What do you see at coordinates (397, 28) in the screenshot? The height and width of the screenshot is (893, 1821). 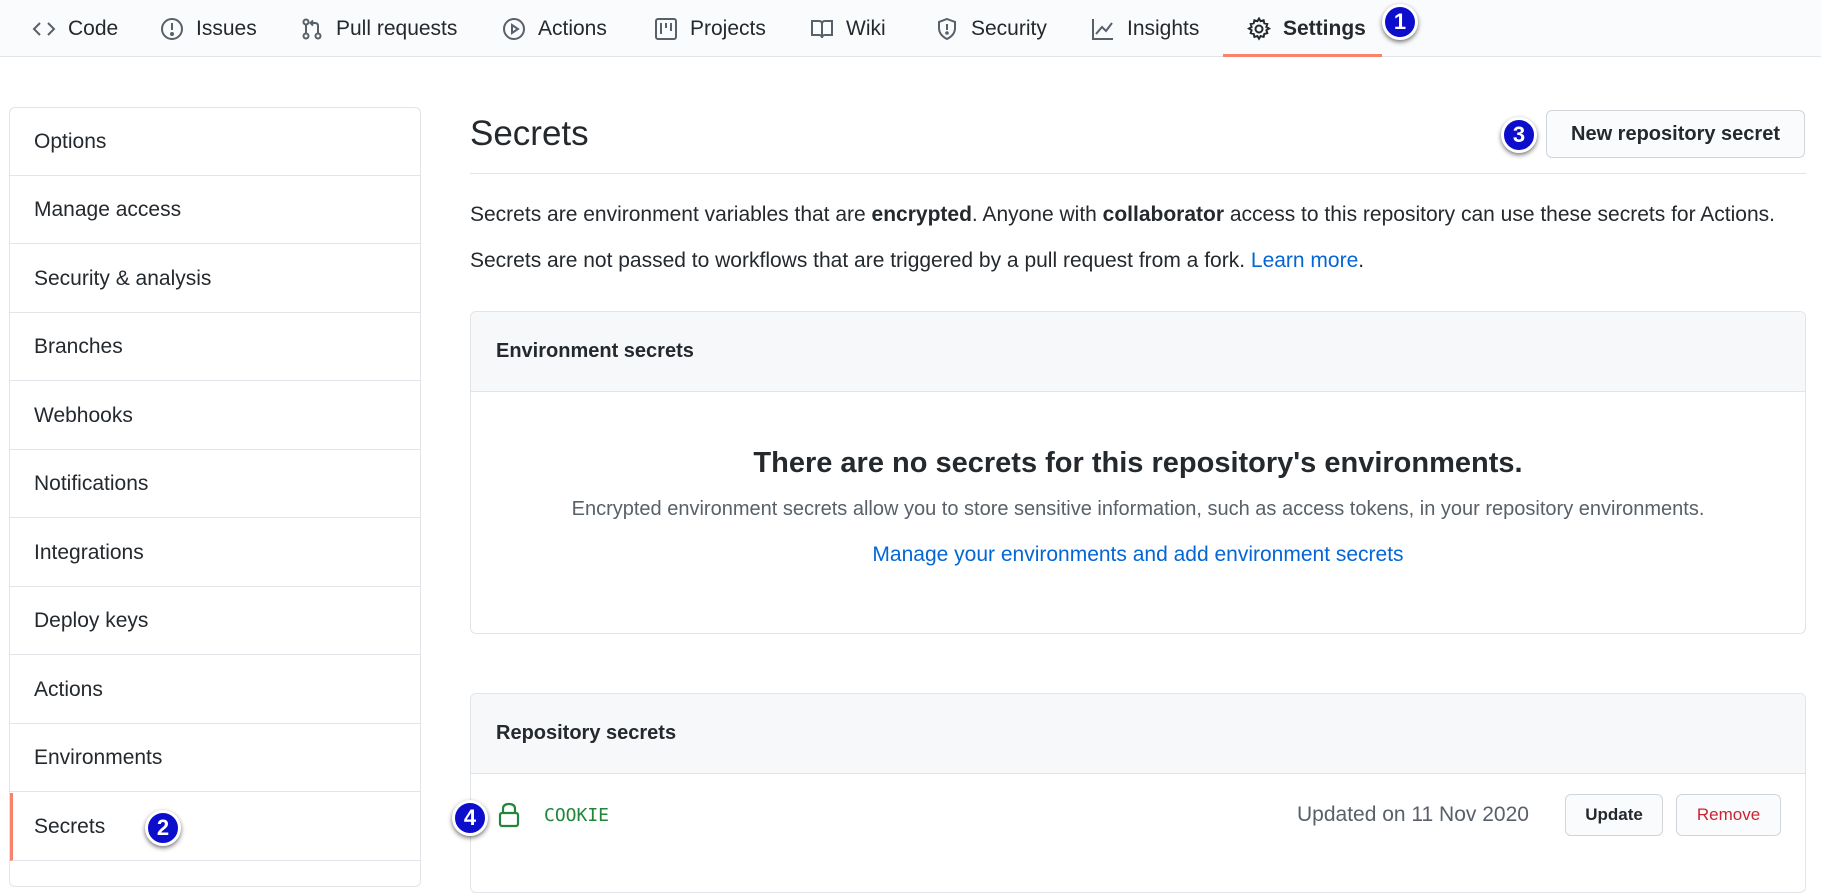 I see `tab-pull-requests-label: Pull requests` at bounding box center [397, 28].